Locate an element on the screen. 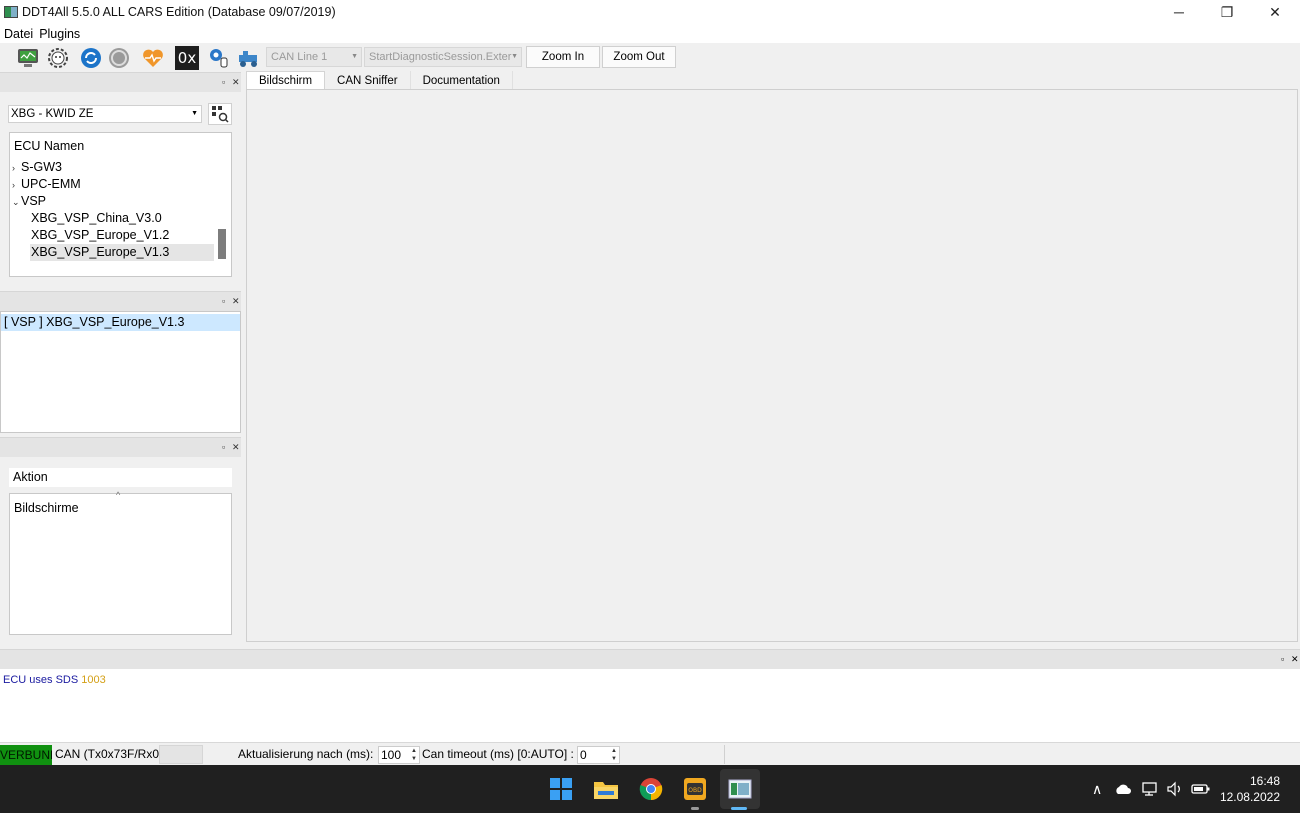 The height and width of the screenshot is (813, 1300). vehicle-select: XBG - KWID ZE ▼ is located at coordinates (105, 114).